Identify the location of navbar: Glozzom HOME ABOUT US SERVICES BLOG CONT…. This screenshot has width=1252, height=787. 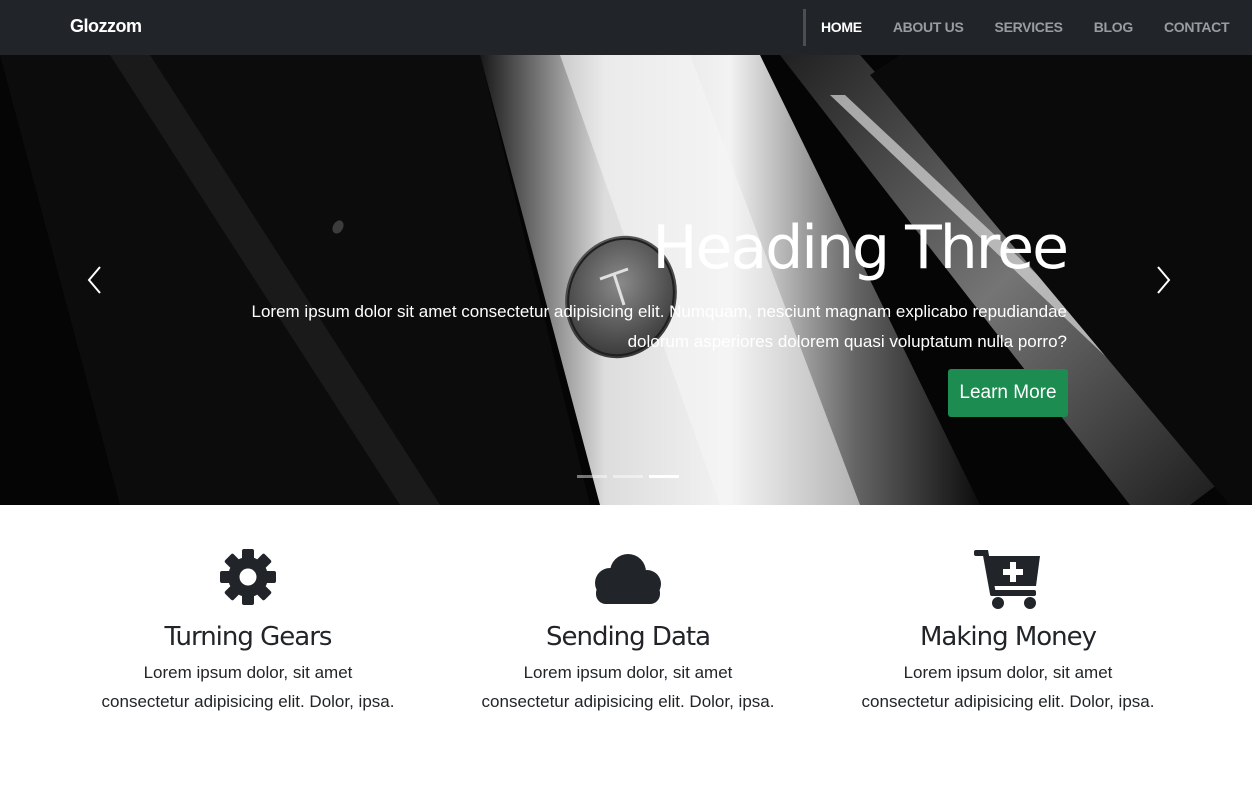
(626, 27).